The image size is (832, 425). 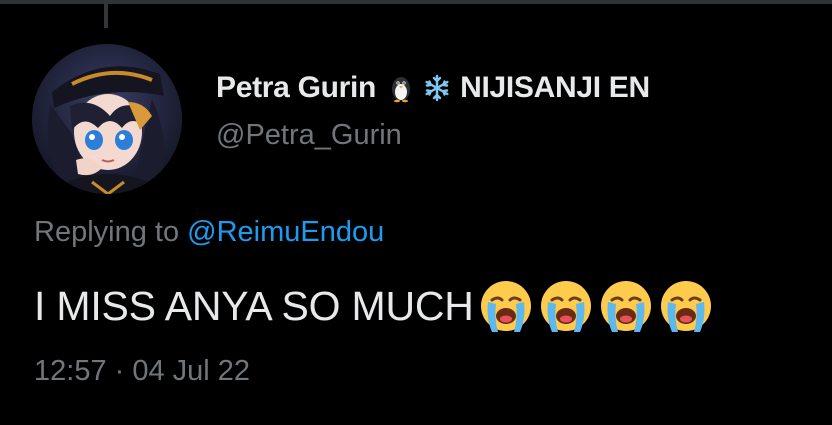 I want to click on penguin-icon, so click(x=401, y=88).